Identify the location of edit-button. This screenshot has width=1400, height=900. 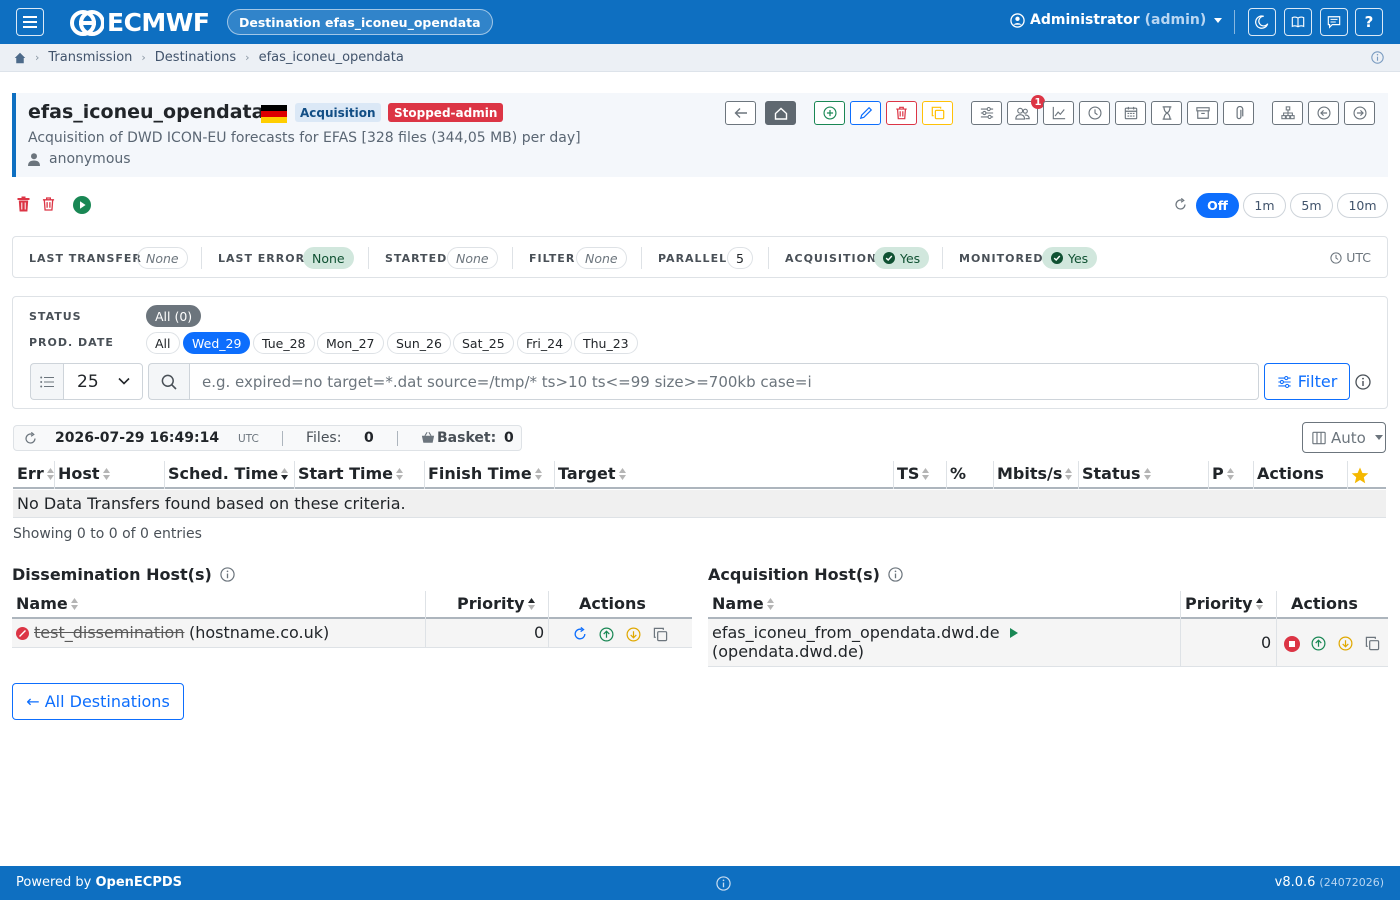
(865, 113).